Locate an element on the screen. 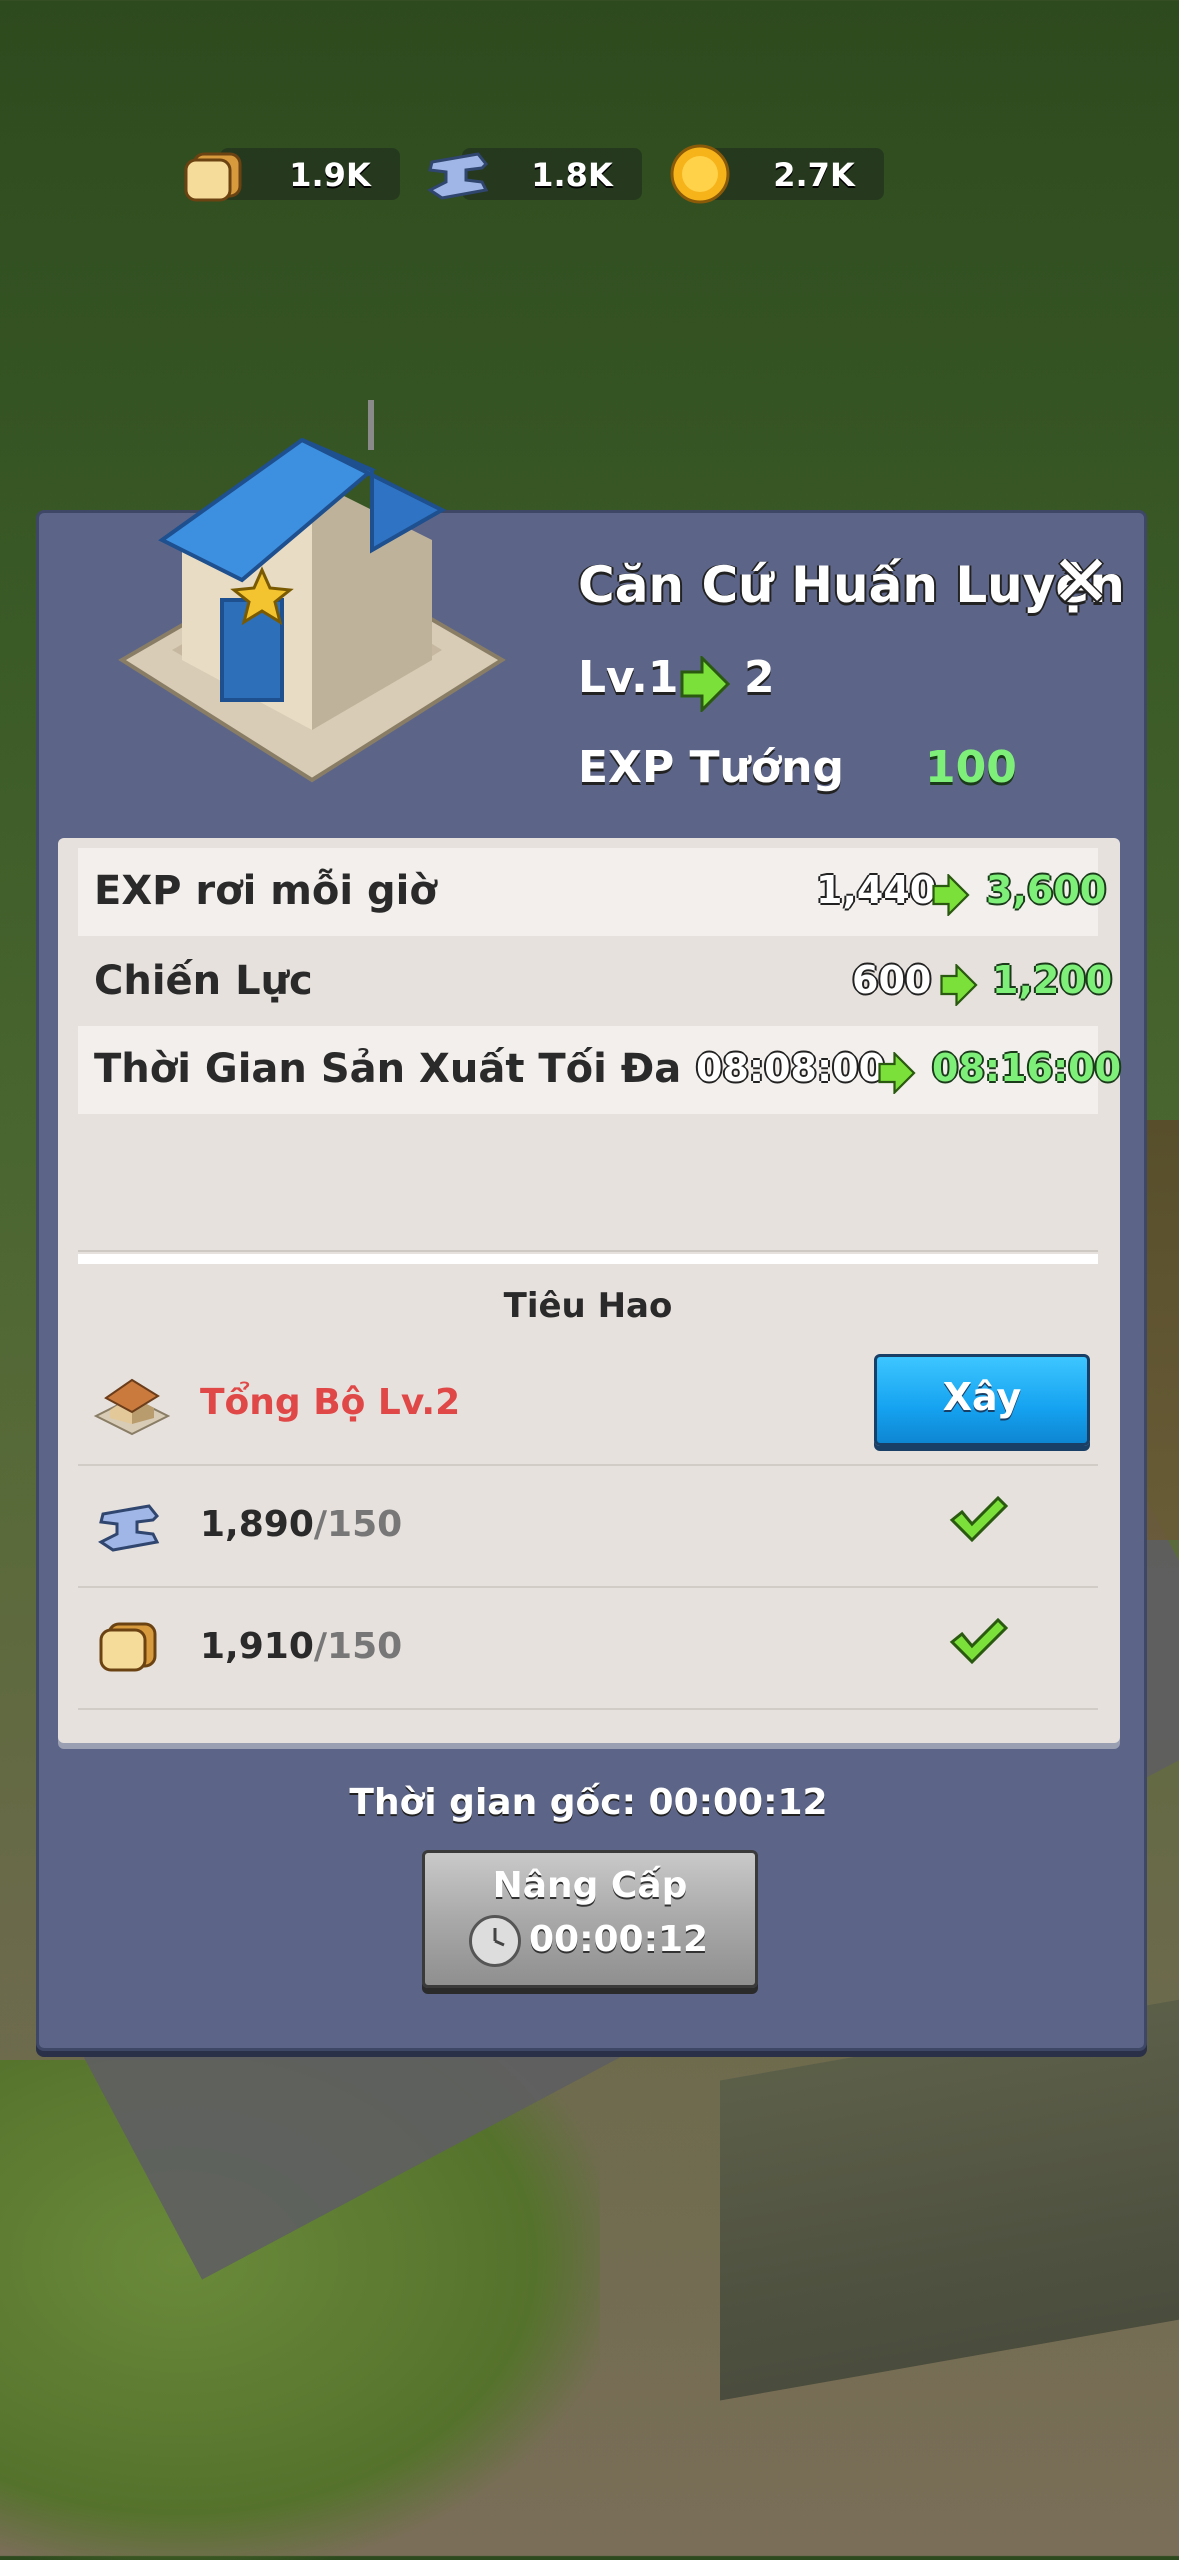  divider is located at coordinates (588, 1259).